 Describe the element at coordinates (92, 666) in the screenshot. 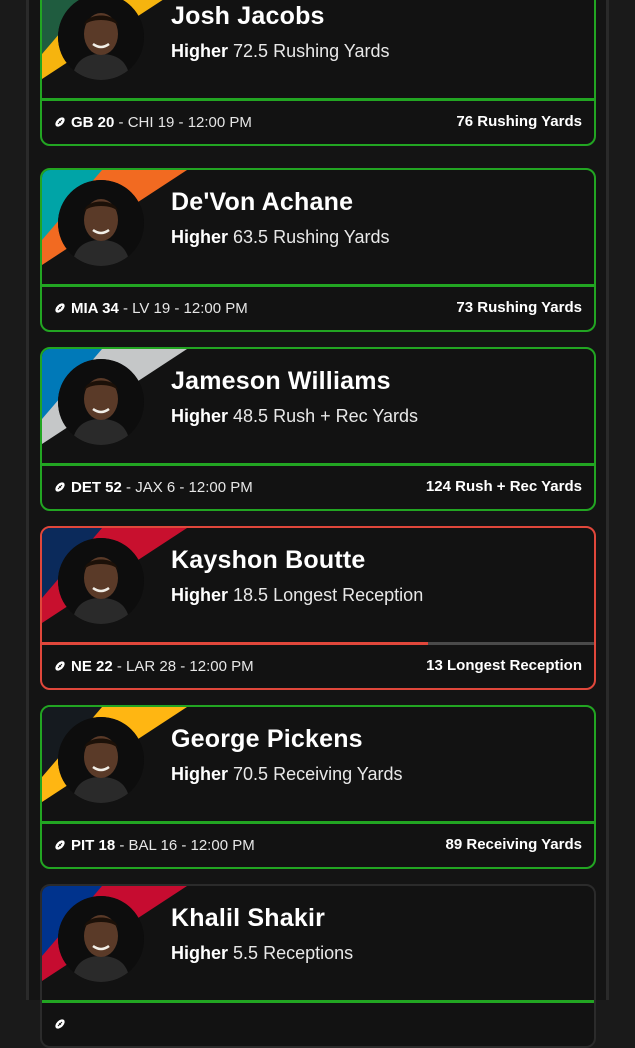

I see `team-score: NE 22` at that location.